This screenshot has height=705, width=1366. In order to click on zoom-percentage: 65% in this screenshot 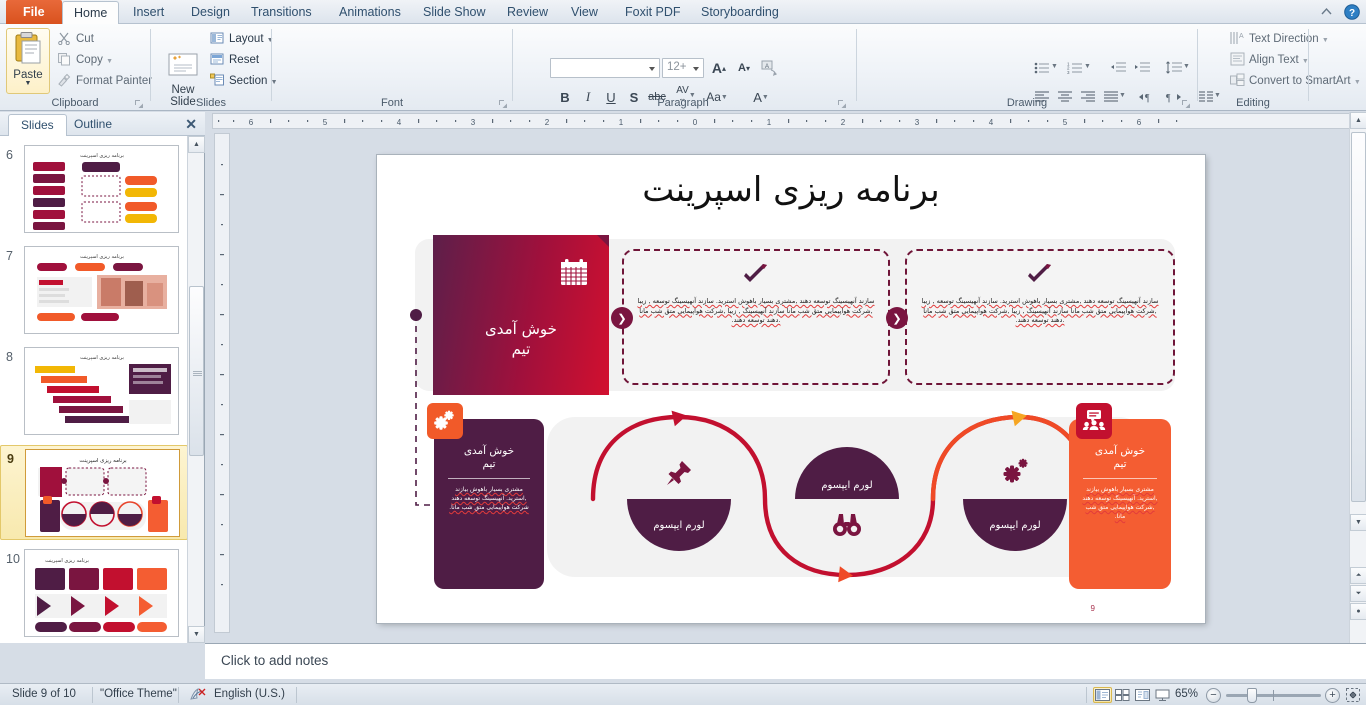, I will do `click(1186, 694)`.